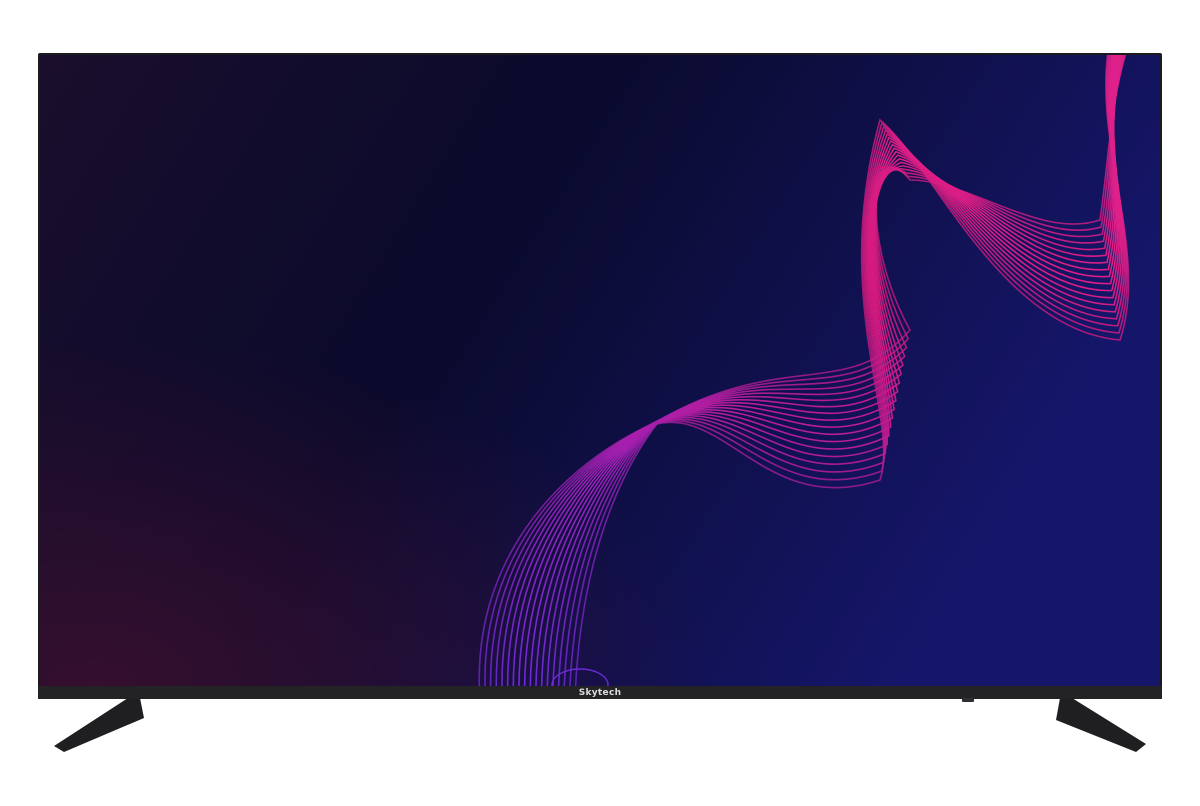  Describe the element at coordinates (600, 693) in the screenshot. I see `brand-logo: Skytech` at that location.